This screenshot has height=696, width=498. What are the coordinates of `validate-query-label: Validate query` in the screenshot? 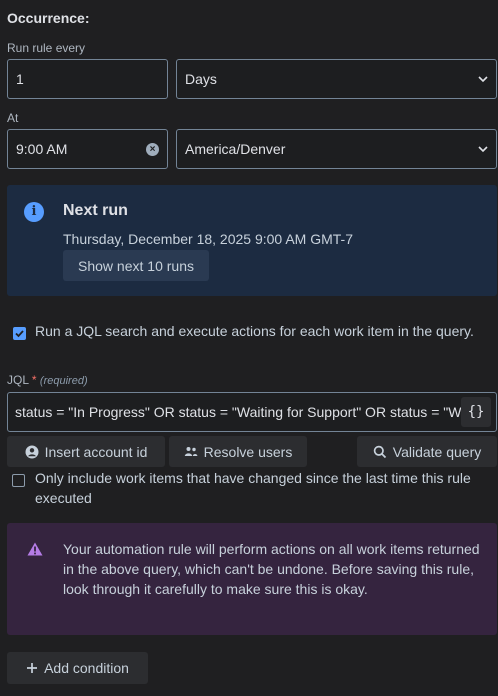 It's located at (437, 451).